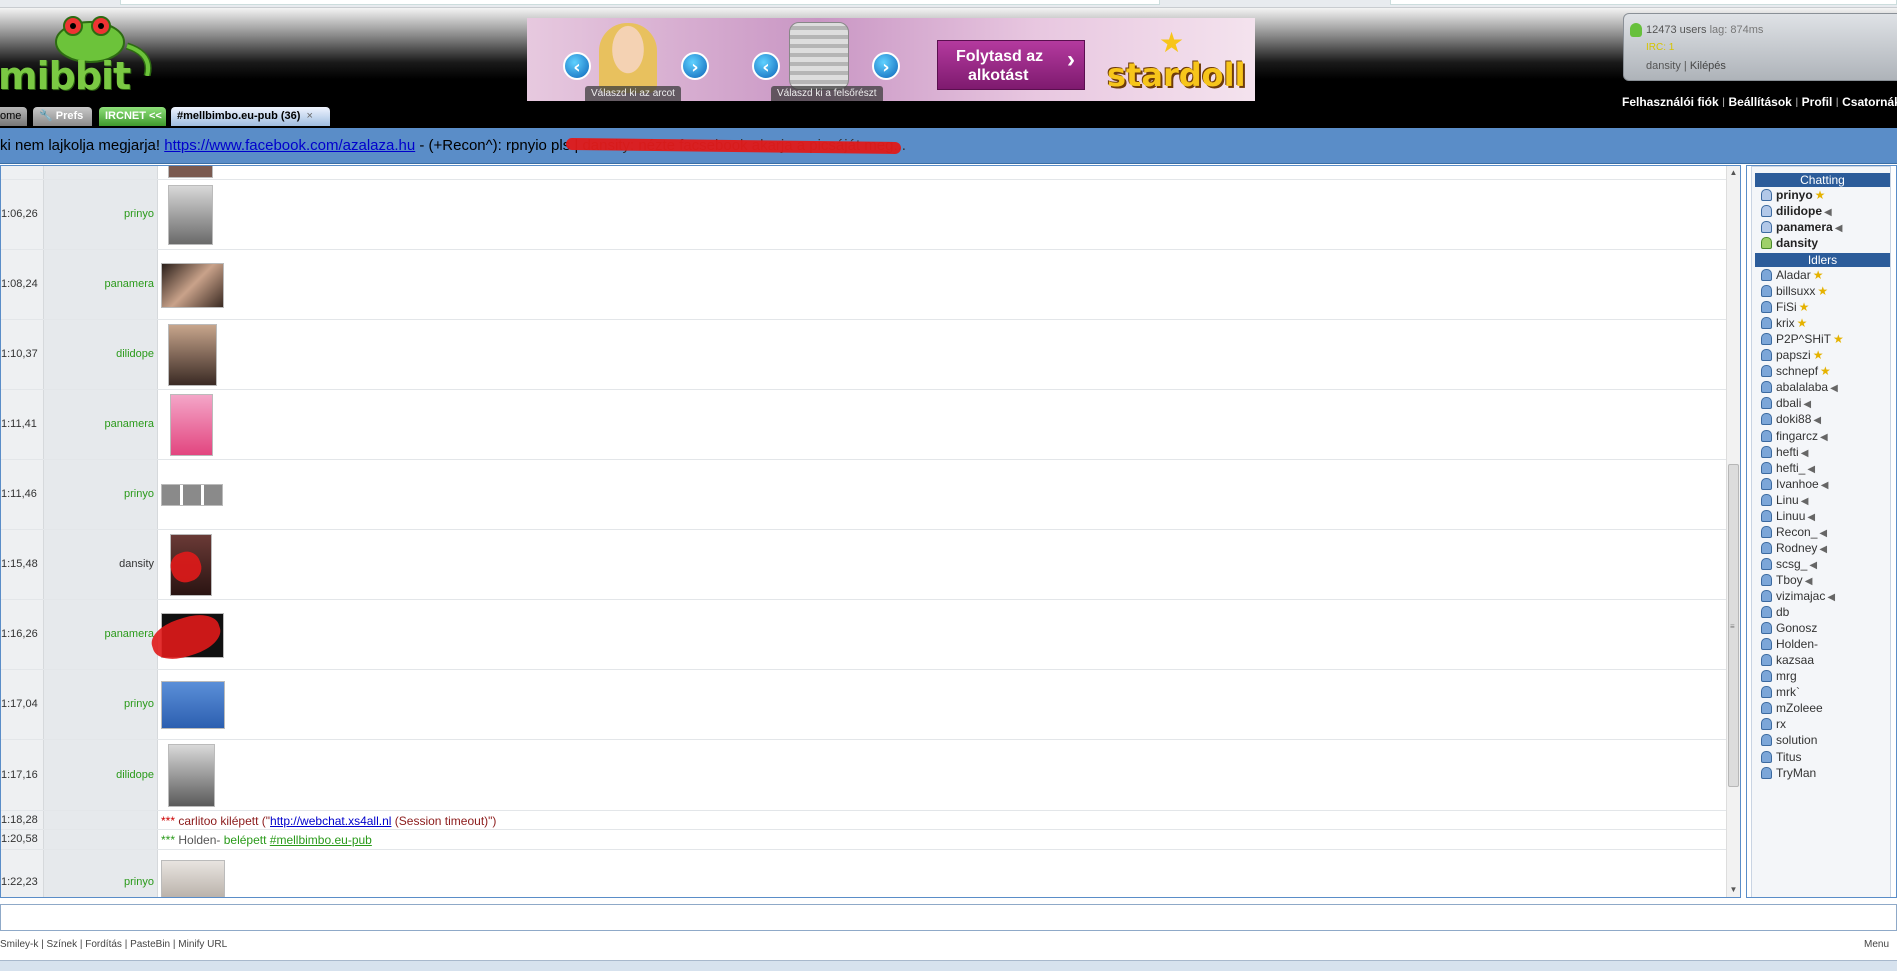 This screenshot has height=971, width=1897. Describe the element at coordinates (62, 944) in the screenshot. I see `colors-link: Színek` at that location.